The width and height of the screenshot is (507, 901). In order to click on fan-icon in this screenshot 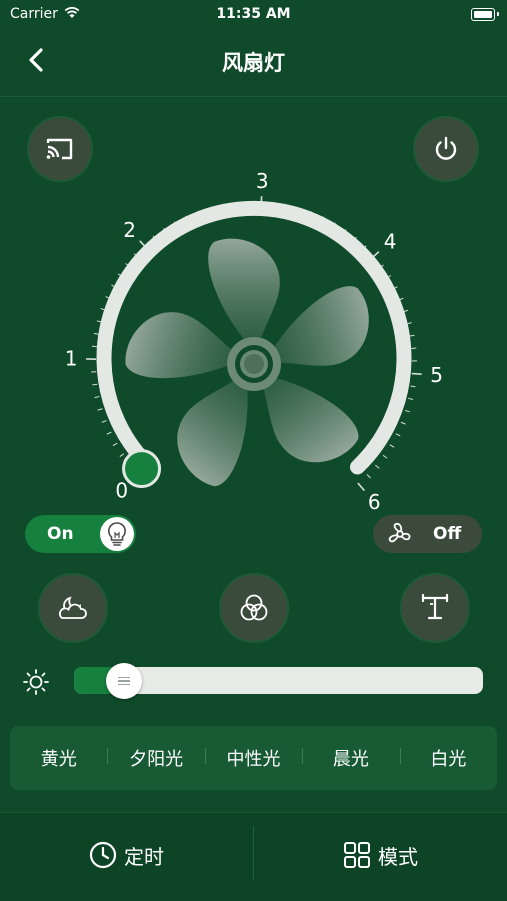, I will do `click(400, 534)`.